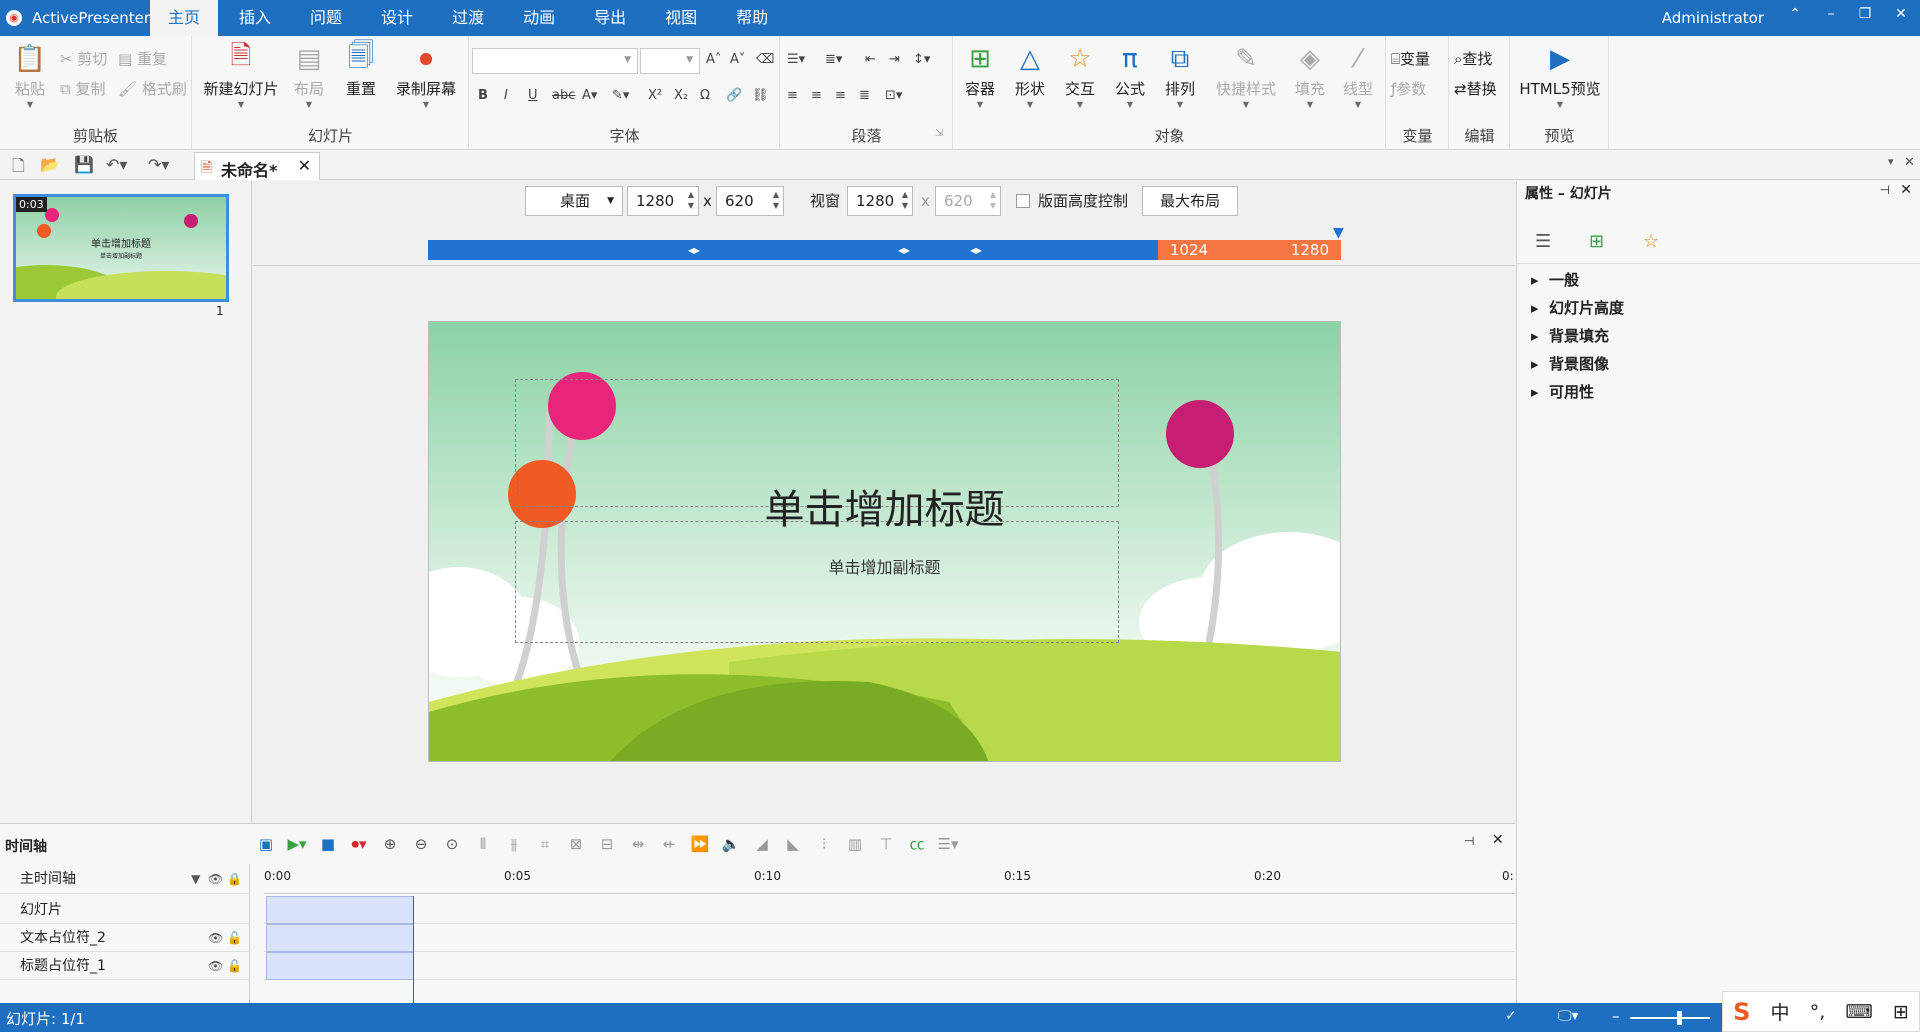 This screenshot has height=1032, width=1920. I want to click on zoom-out-icon: –, so click(1616, 1016).